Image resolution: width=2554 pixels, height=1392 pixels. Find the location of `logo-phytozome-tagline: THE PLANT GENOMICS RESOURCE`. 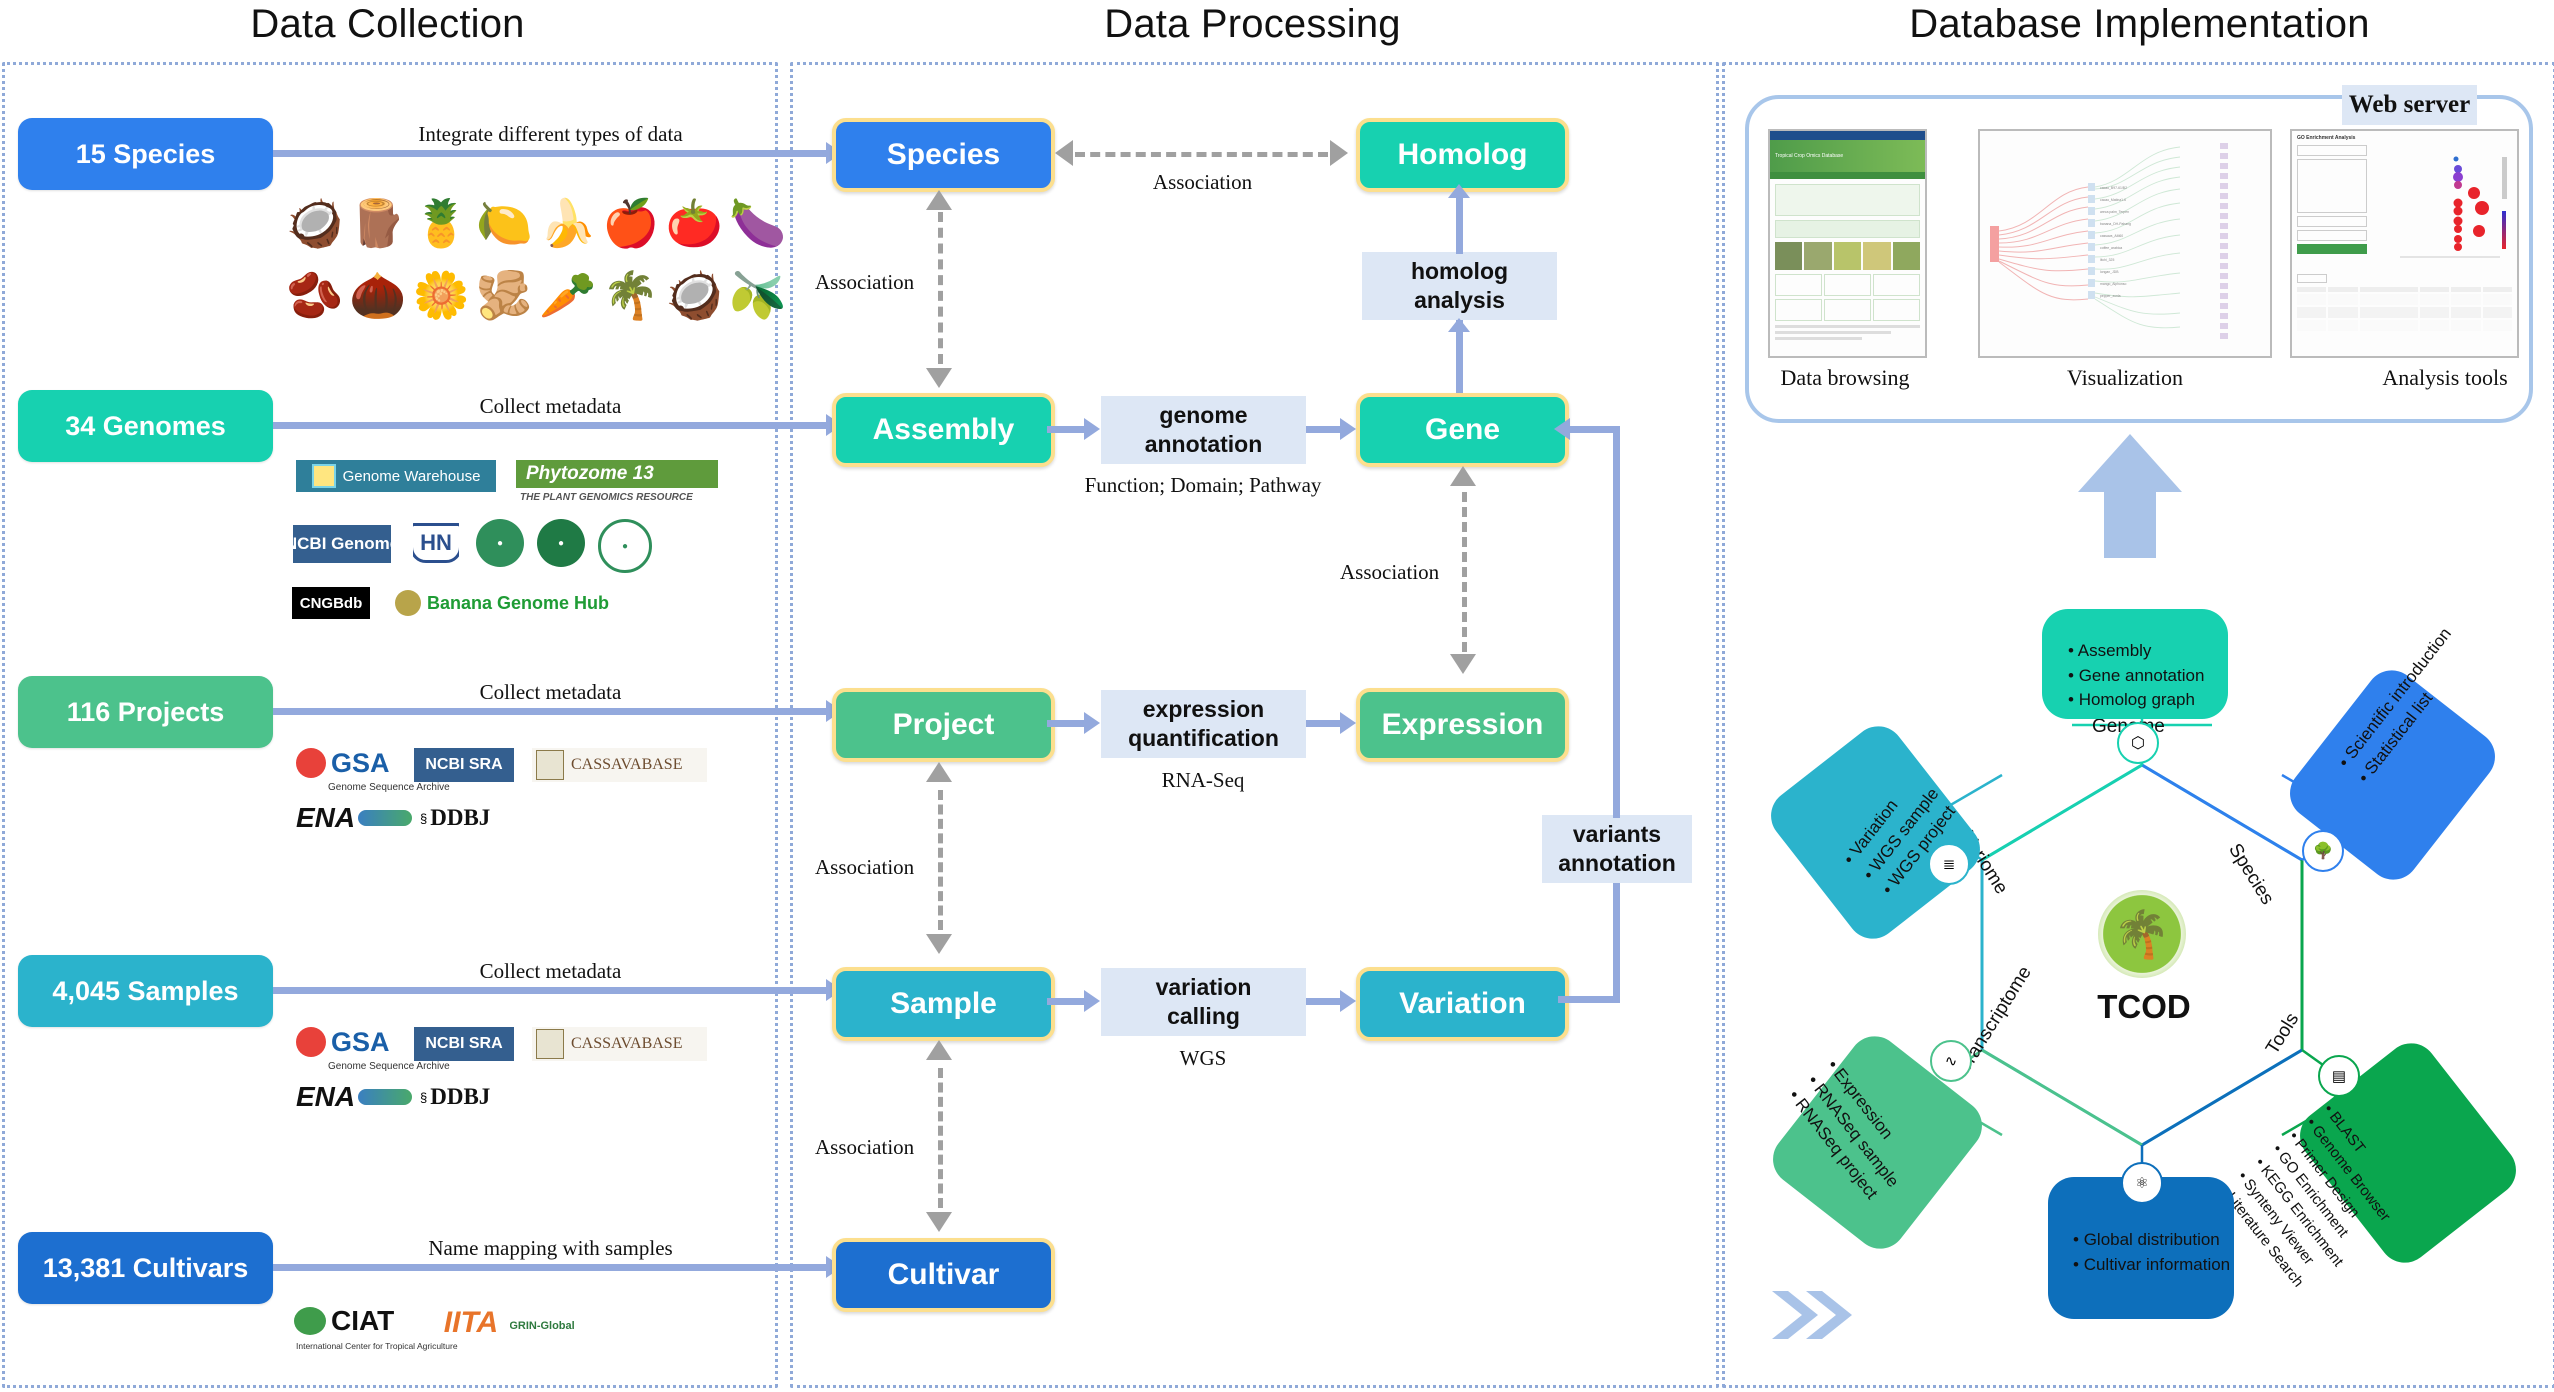

logo-phytozome-tagline: THE PLANT GENOMICS RESOURCE is located at coordinates (620, 497).